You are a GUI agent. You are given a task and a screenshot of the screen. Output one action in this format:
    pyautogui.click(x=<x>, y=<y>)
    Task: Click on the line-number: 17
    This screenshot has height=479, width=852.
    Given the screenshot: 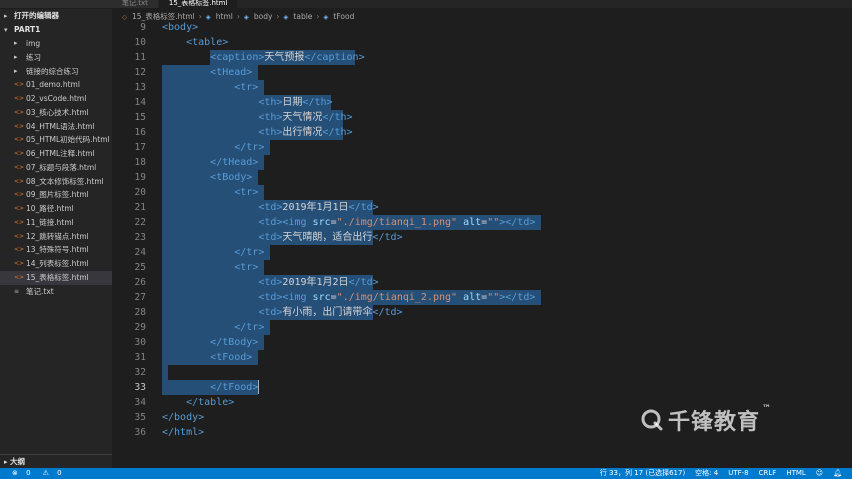 What is the action you would take?
    pyautogui.click(x=140, y=147)
    